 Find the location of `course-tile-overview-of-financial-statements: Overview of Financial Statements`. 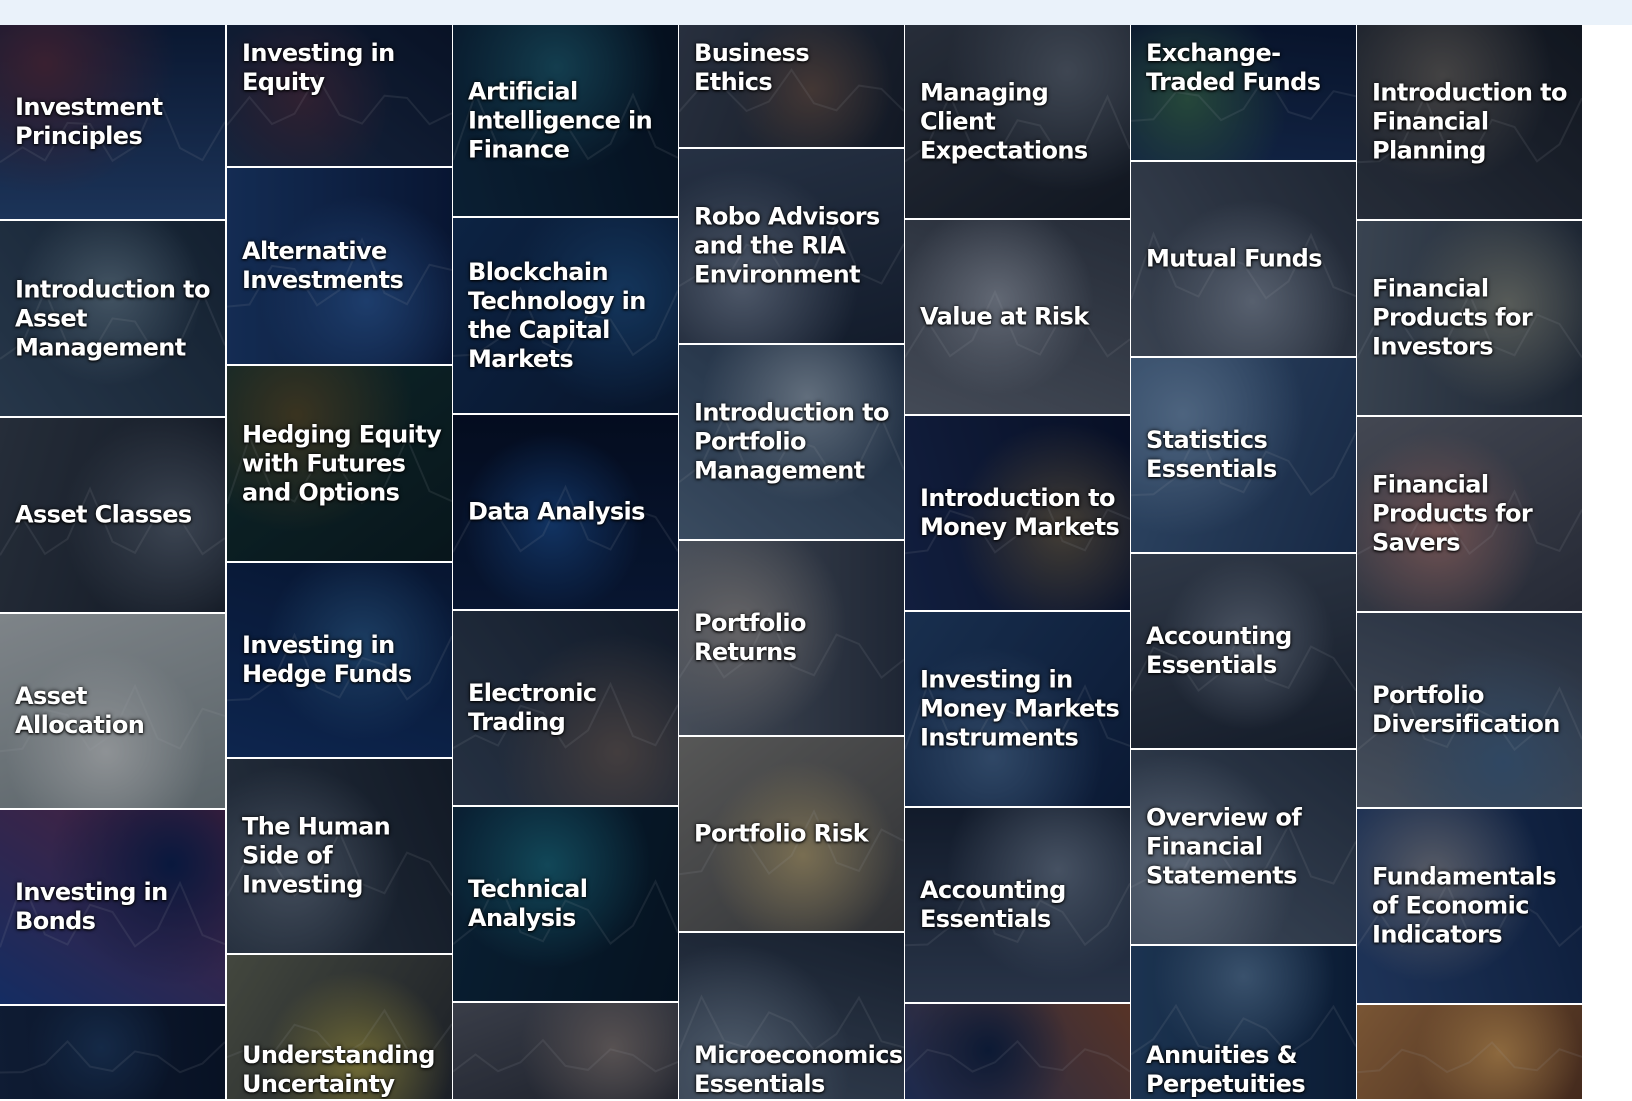

course-tile-overview-of-financial-statements: Overview of Financial Statements is located at coordinates (1243, 847).